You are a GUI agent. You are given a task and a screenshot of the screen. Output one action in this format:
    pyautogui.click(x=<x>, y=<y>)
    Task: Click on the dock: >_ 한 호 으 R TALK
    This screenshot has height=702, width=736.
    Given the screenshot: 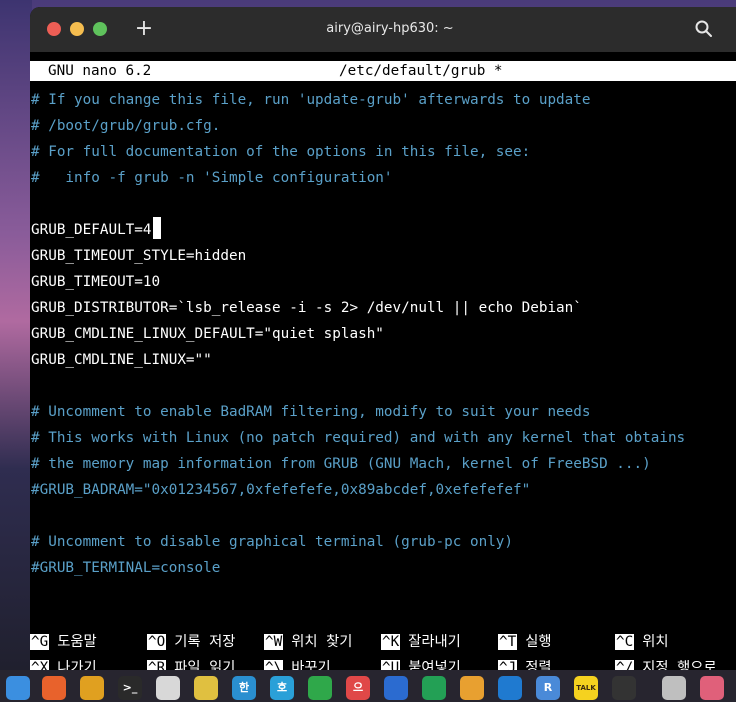 What is the action you would take?
    pyautogui.click(x=368, y=686)
    